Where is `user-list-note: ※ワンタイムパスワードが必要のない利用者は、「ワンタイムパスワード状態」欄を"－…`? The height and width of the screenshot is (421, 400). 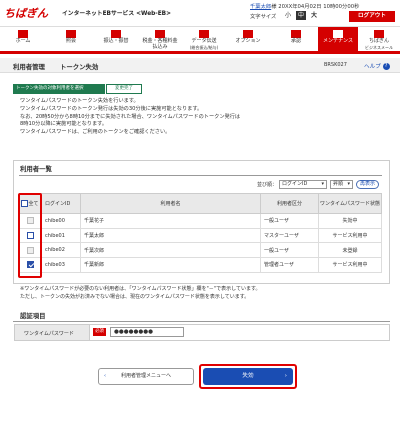
user-list-note: ※ワンタイムパスワードが必要のない利用者は、「ワンタイムパスワード状態」欄を"－… is located at coordinates (140, 293).